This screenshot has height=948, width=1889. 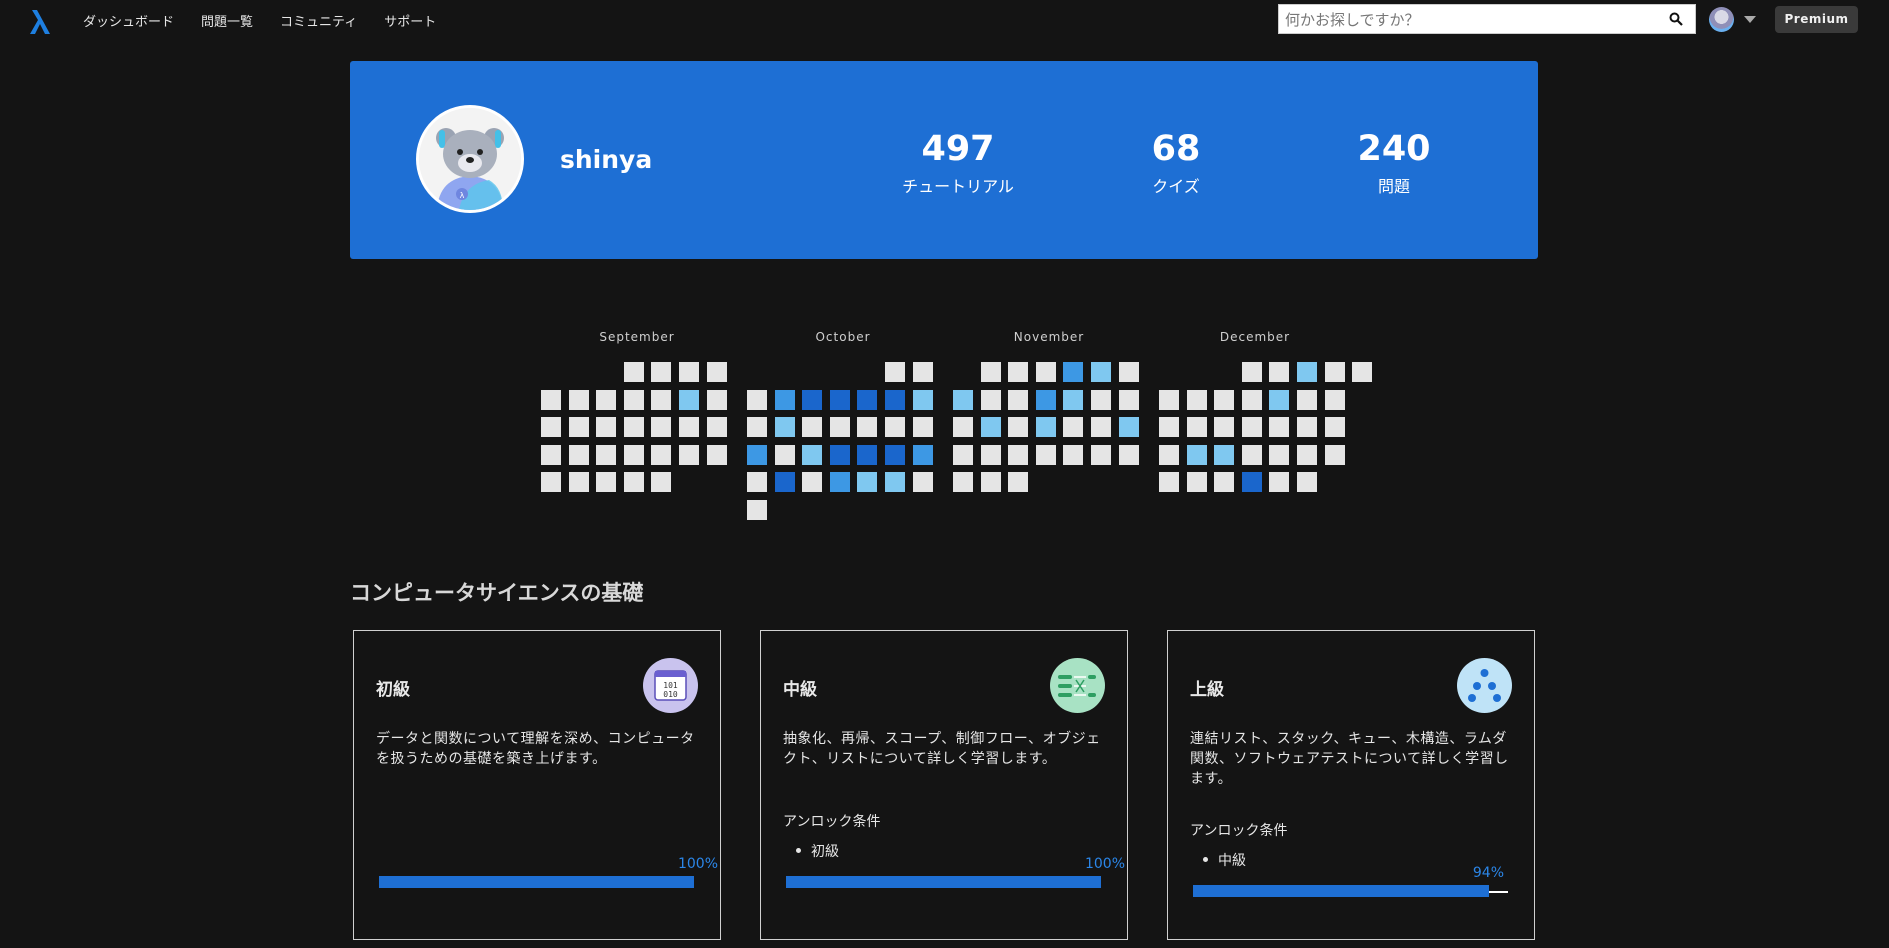 I want to click on search-input, so click(x=1475, y=20).